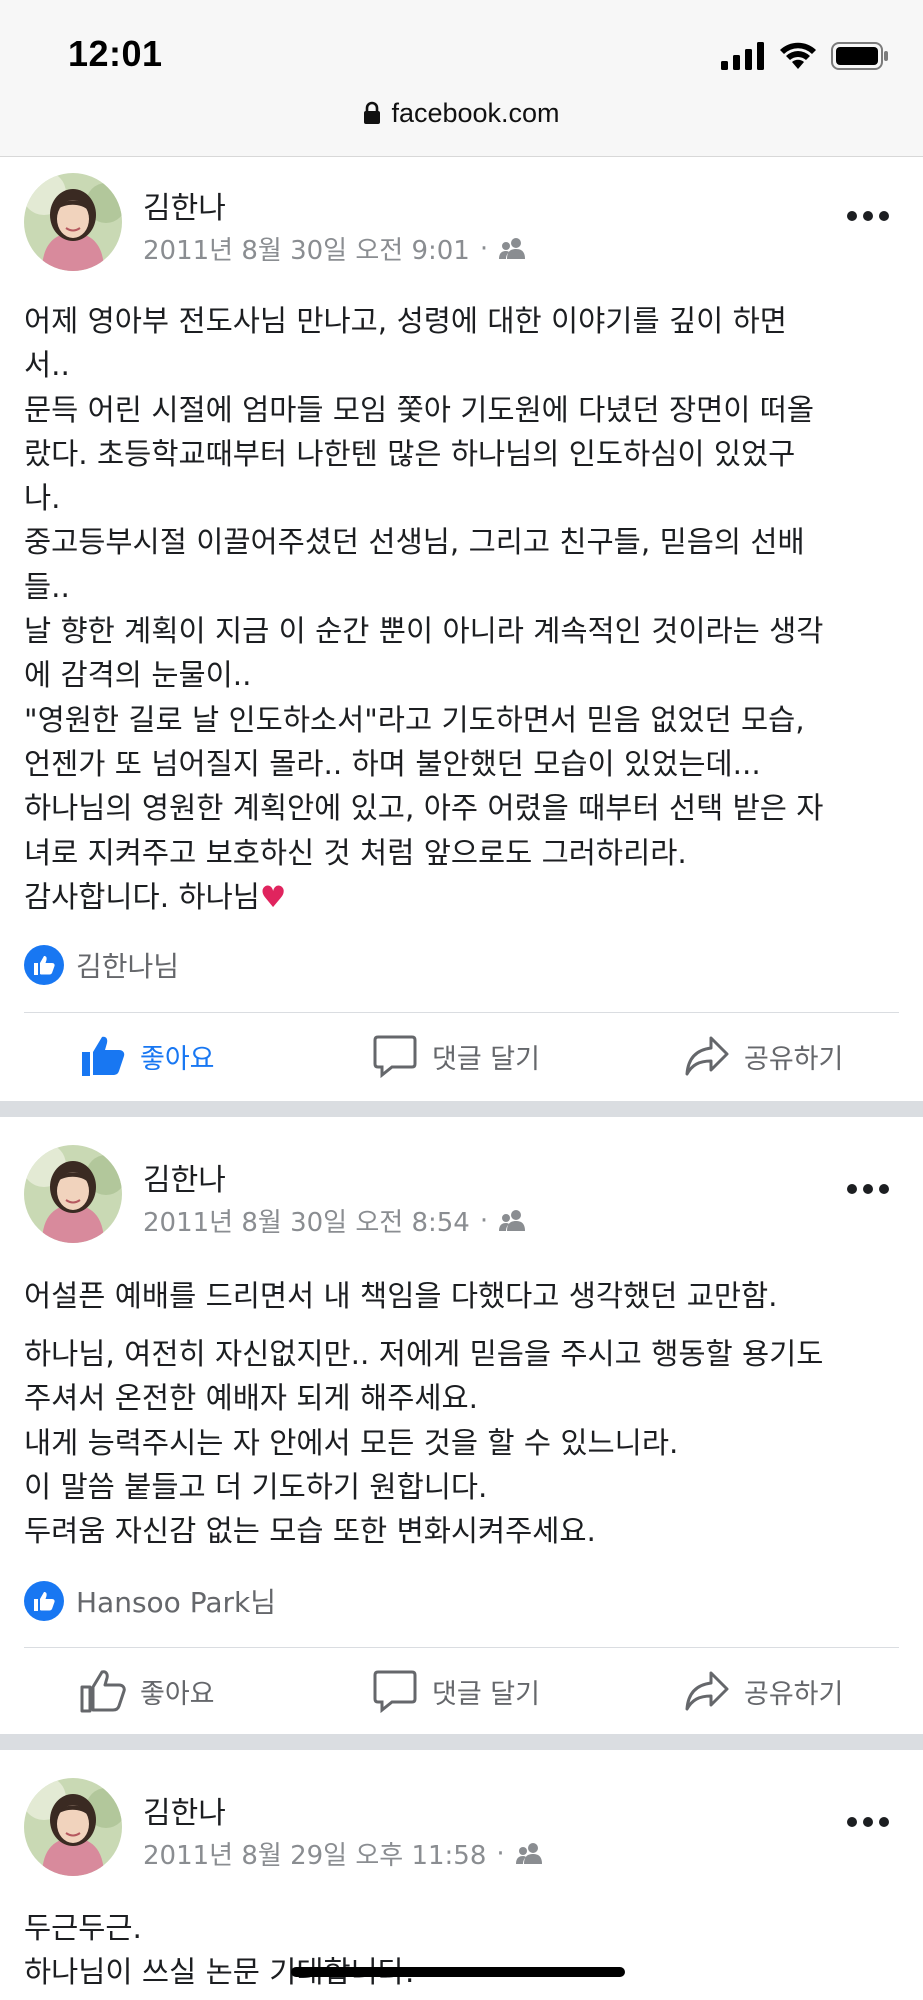 Image resolution: width=923 pixels, height=2000 pixels. What do you see at coordinates (128, 966) in the screenshot?
I see `reaction-names: 김한나님` at bounding box center [128, 966].